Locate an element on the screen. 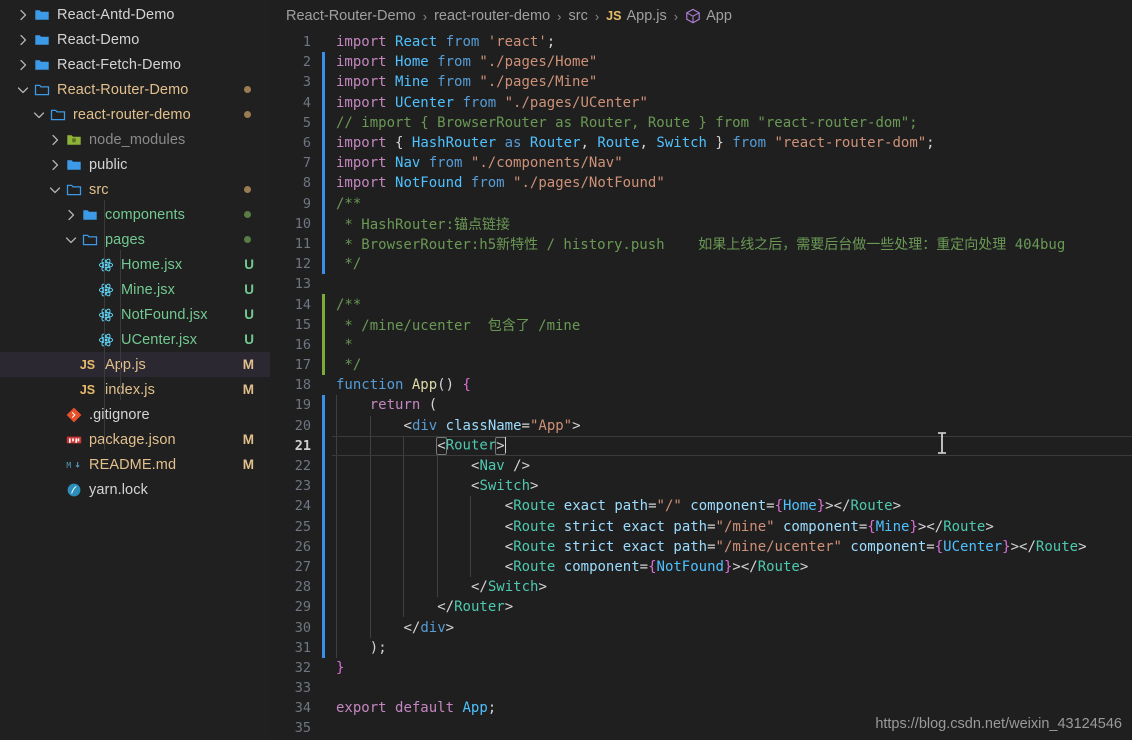  tree-item-notfound-jsx: NotFound.jsx U is located at coordinates (135, 314).